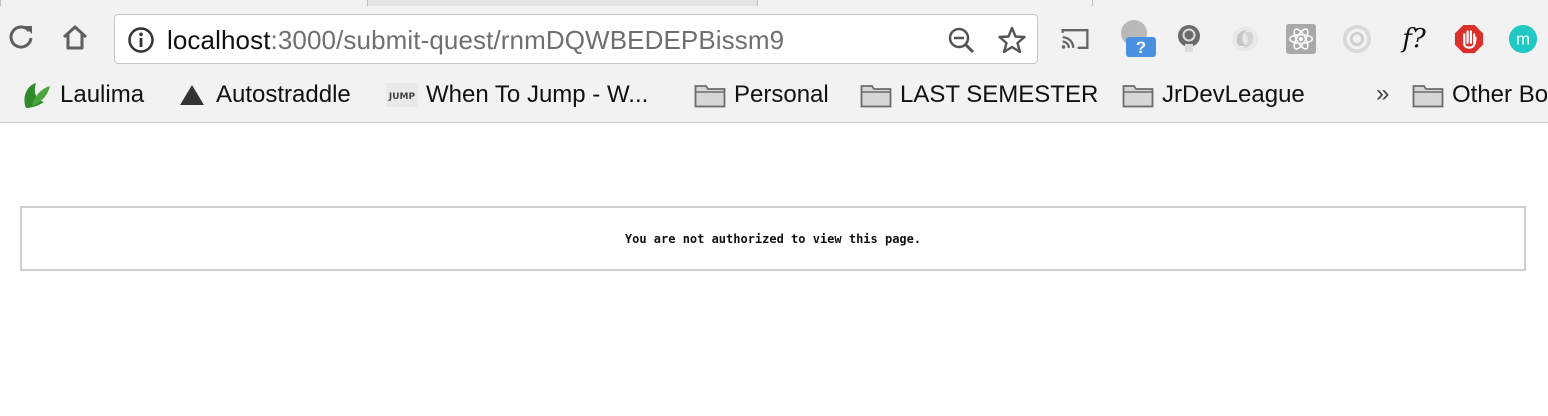  What do you see at coordinates (999, 94) in the screenshot?
I see `bookmark-label: LAST SEMESTER` at bounding box center [999, 94].